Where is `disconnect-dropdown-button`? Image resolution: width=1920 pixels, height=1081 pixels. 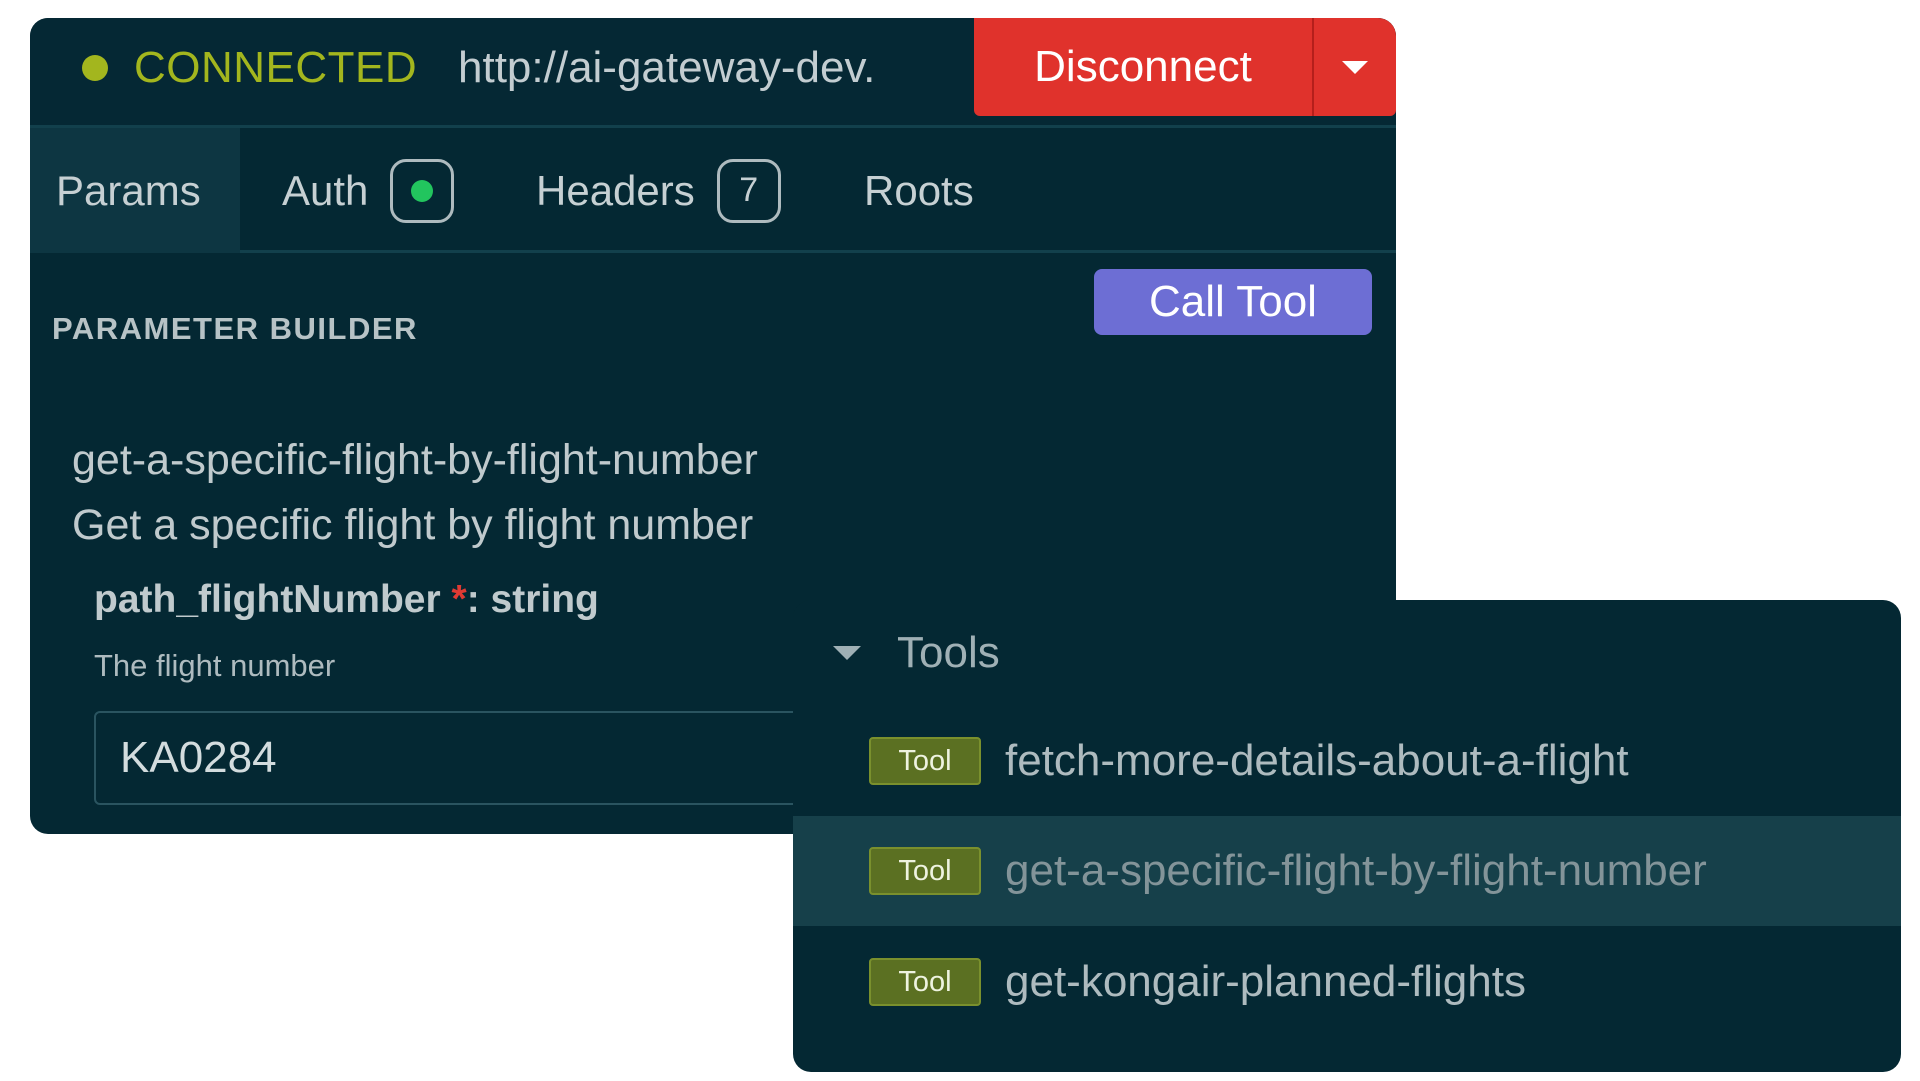 disconnect-dropdown-button is located at coordinates (1354, 67).